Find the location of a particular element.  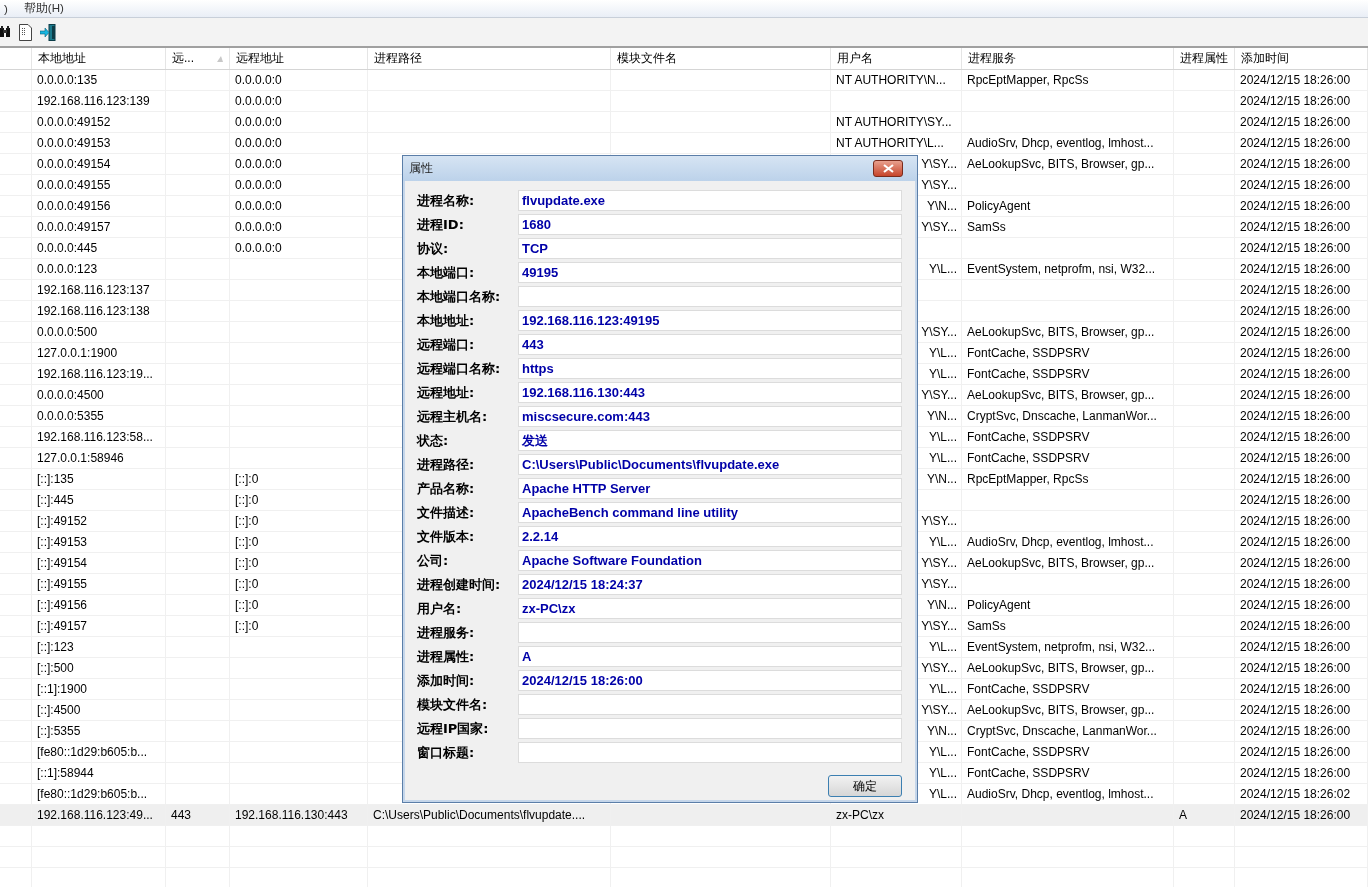

close-button is located at coordinates (888, 168).